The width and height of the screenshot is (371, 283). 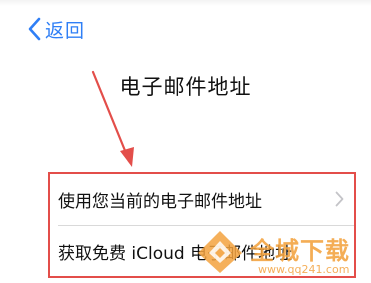 I want to click on page-title: 电子邮件地址, so click(x=185, y=87).